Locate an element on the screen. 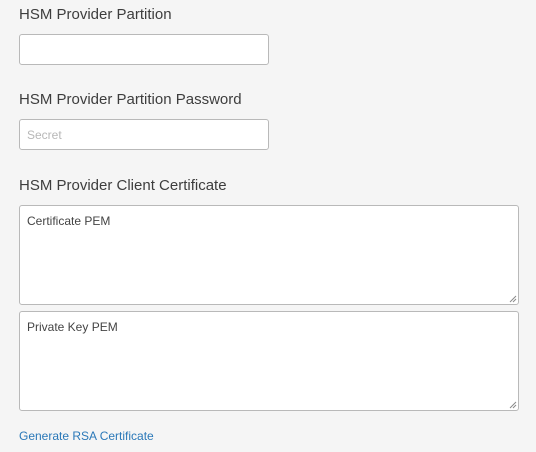 Image resolution: width=536 pixels, height=452 pixels. hsm-partition-password-label: HSM Provider Partition Password is located at coordinates (130, 99).